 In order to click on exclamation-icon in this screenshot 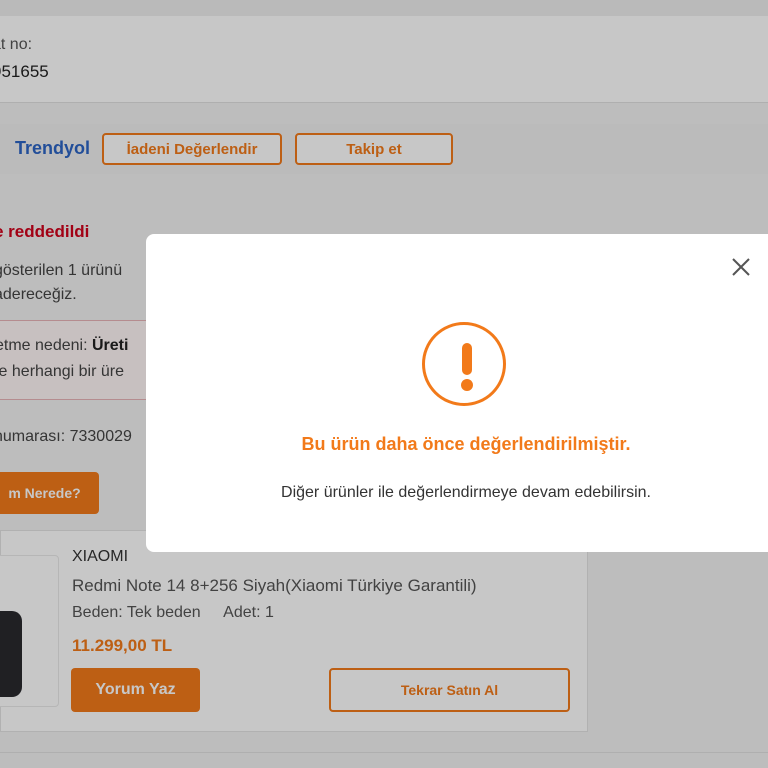, I will do `click(464, 364)`.